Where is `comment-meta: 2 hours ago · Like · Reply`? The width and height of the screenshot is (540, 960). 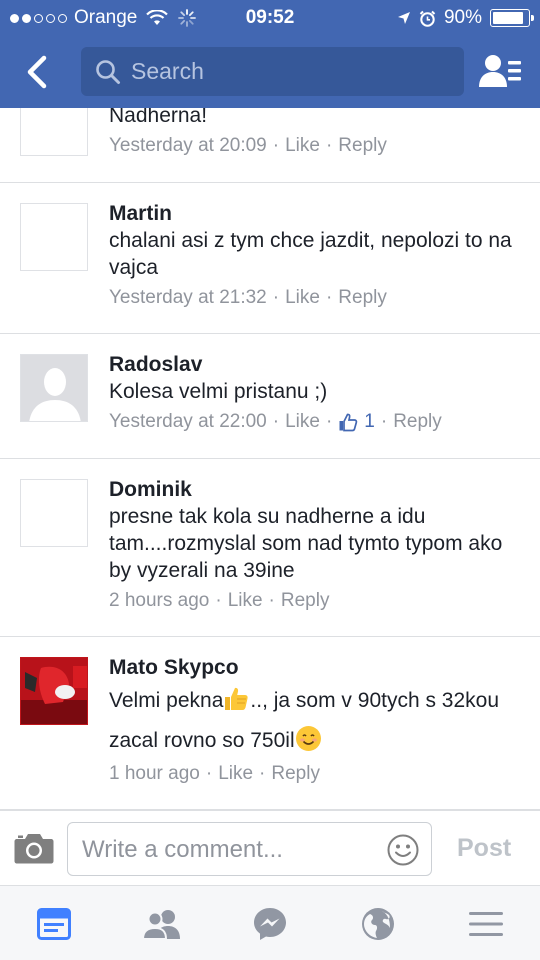 comment-meta: 2 hours ago · Like · Reply is located at coordinates (317, 601).